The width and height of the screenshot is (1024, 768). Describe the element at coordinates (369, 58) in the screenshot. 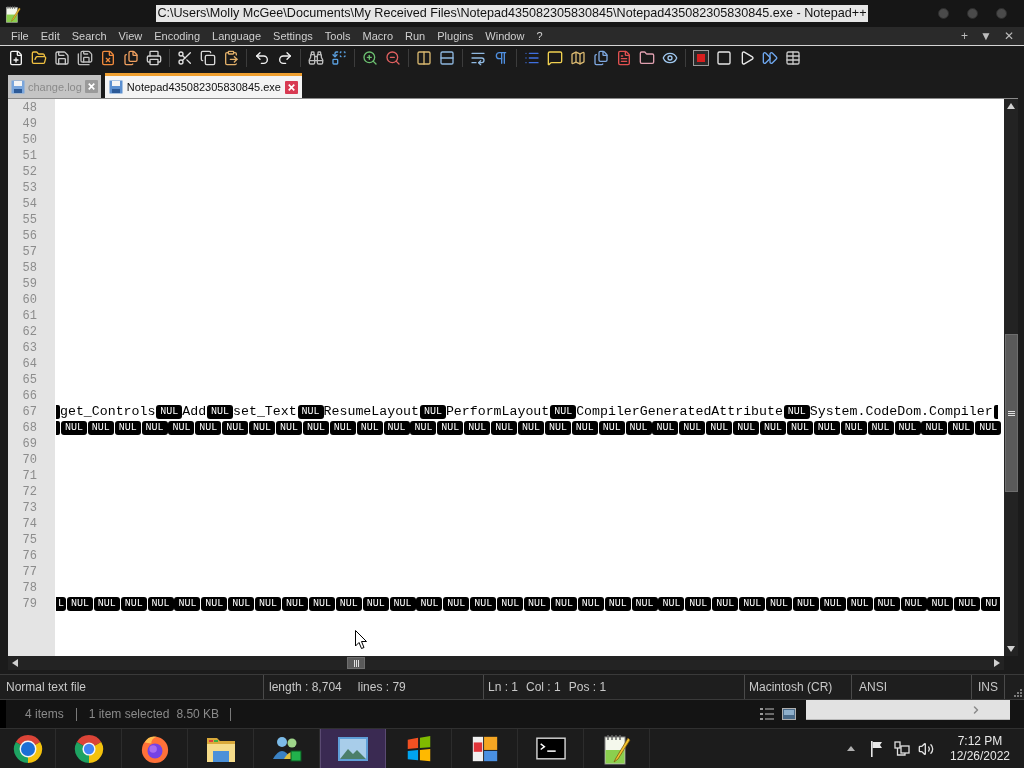

I see `zoom-in-icon` at that location.